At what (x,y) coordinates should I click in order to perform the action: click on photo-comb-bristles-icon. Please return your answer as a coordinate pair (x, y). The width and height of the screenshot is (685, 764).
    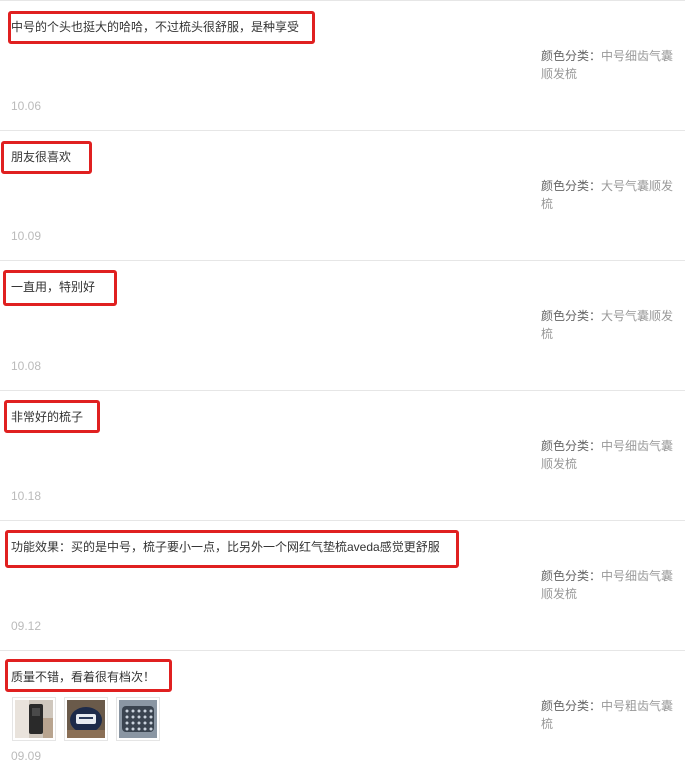
    Looking at the image, I should click on (138, 719).